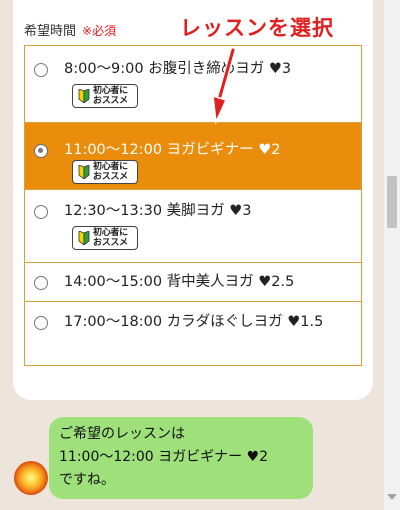 The image size is (400, 510). Describe the element at coordinates (99, 31) in the screenshot. I see `required-mark: ※必須` at that location.